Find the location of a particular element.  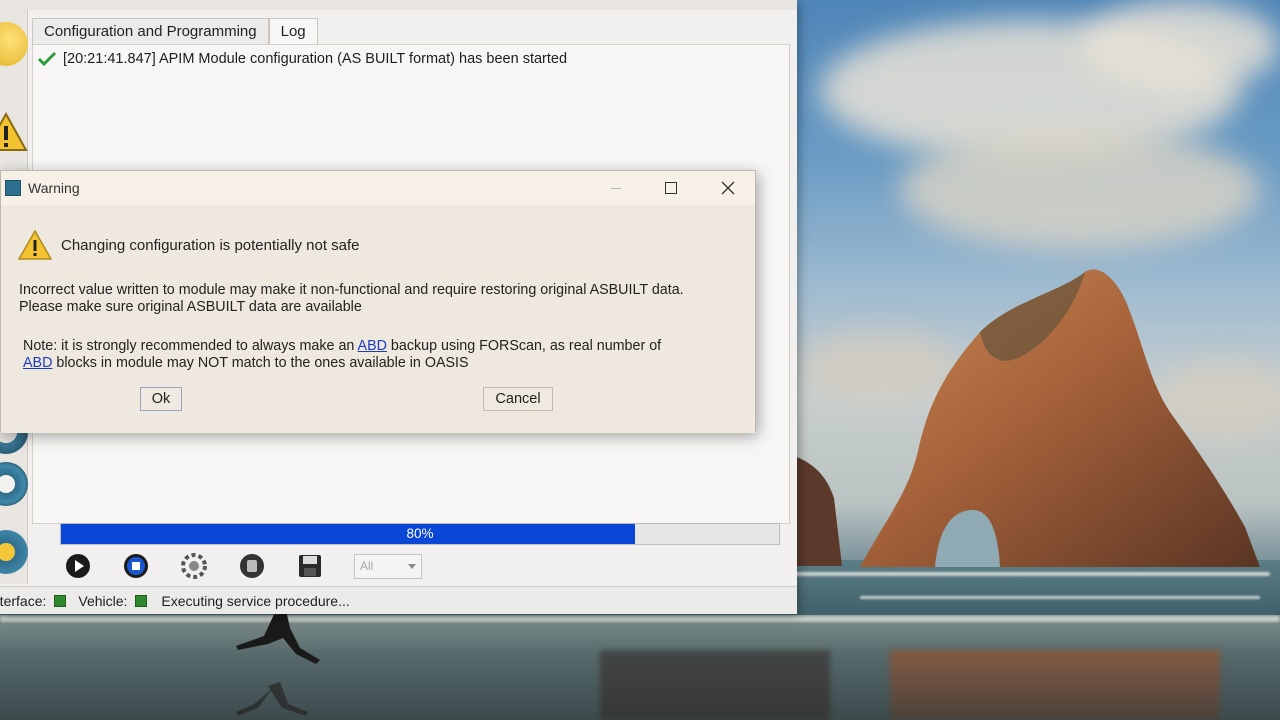

vehicle-label: Vehicle: is located at coordinates (103, 600).